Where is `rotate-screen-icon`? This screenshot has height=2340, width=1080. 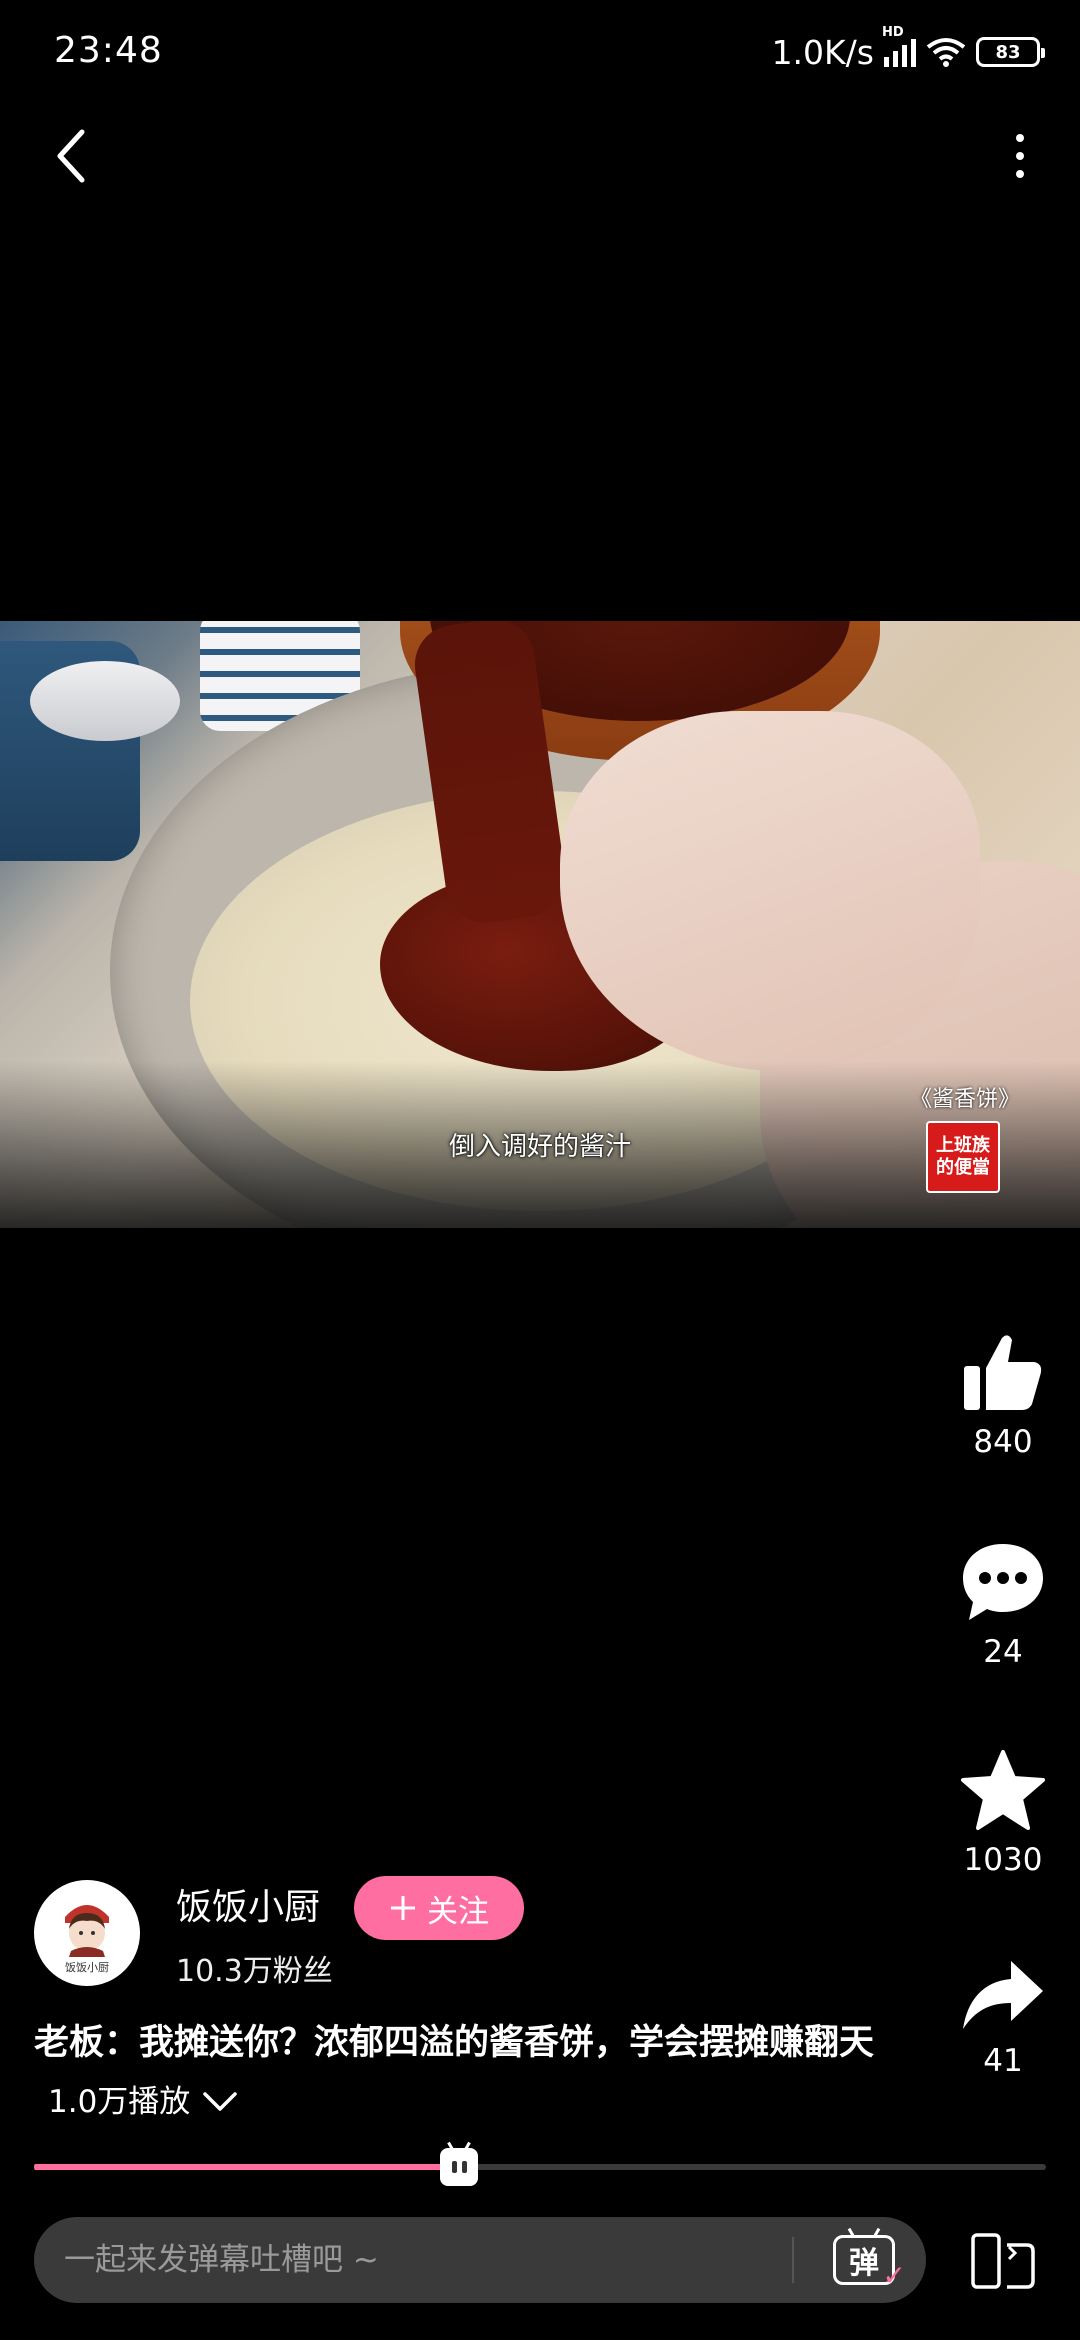
rotate-screen-icon is located at coordinates (1003, 2261).